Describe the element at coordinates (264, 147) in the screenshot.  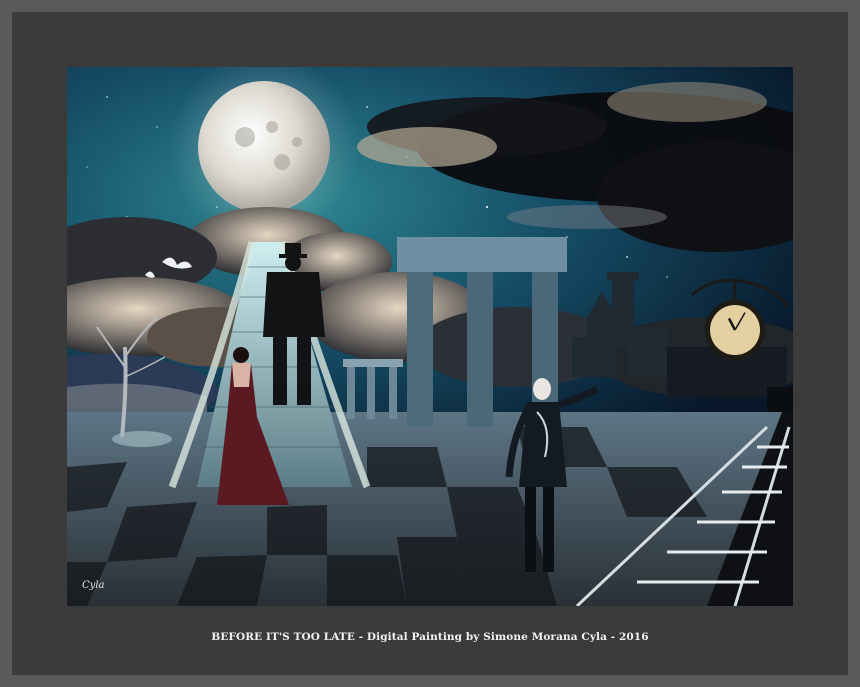
I see `full-moon` at that location.